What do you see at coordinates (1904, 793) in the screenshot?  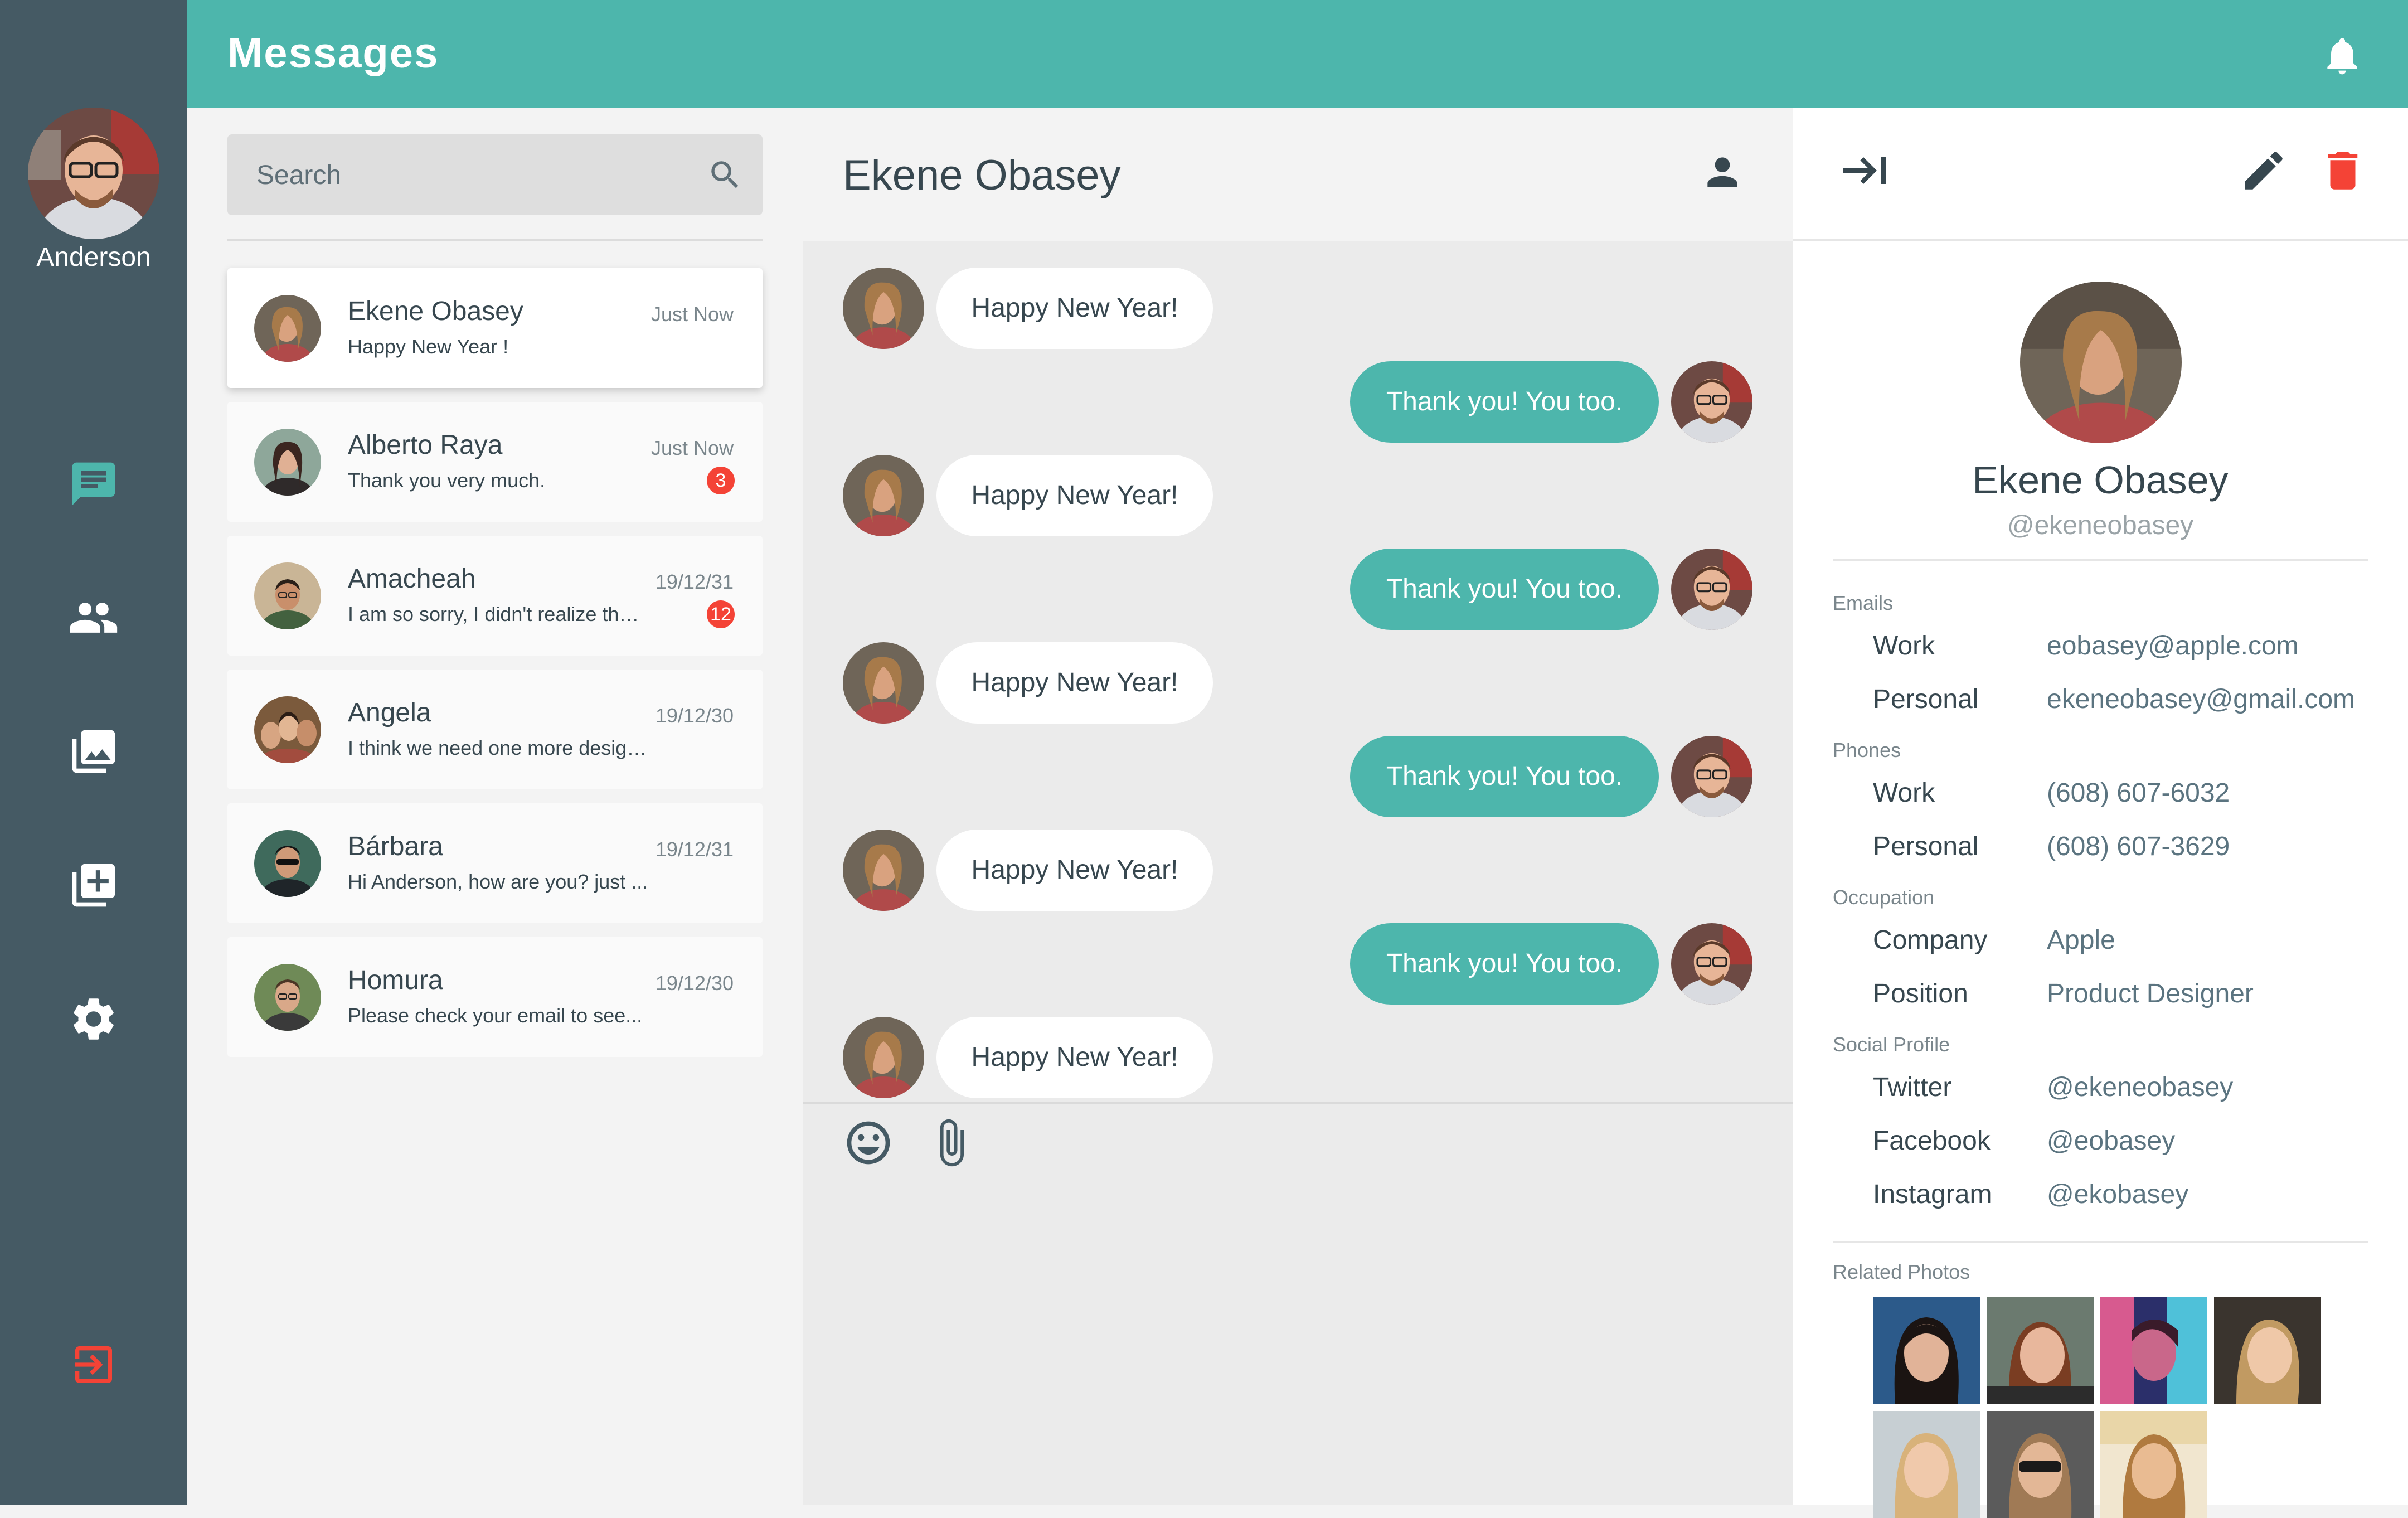 I see `phone-work-label: Work` at bounding box center [1904, 793].